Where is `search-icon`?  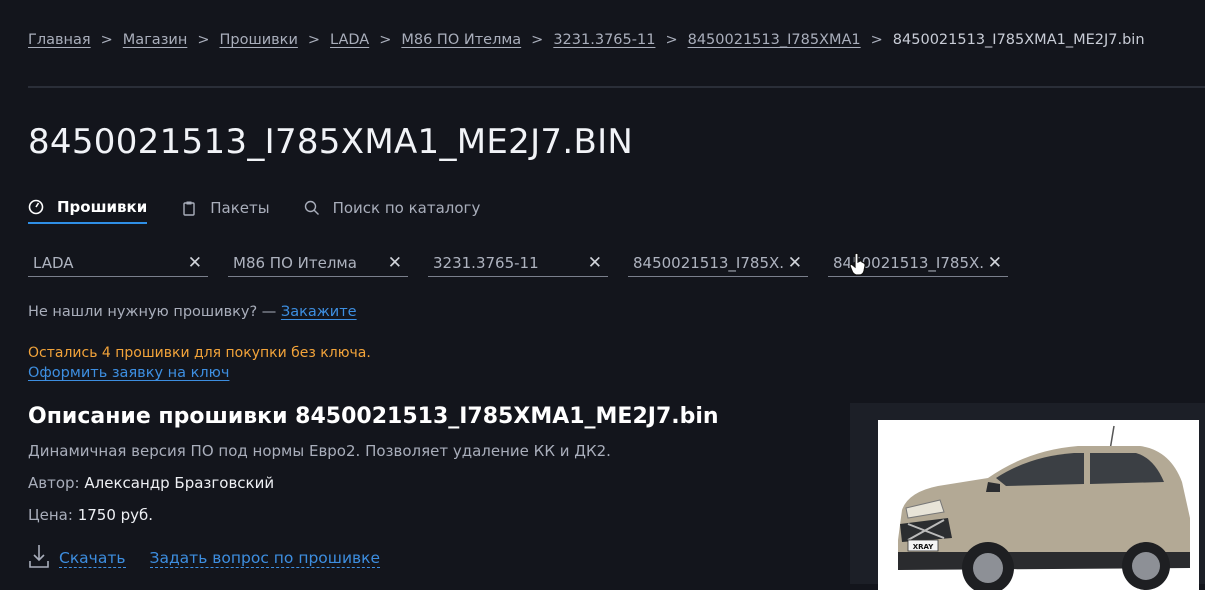
search-icon is located at coordinates (312, 208).